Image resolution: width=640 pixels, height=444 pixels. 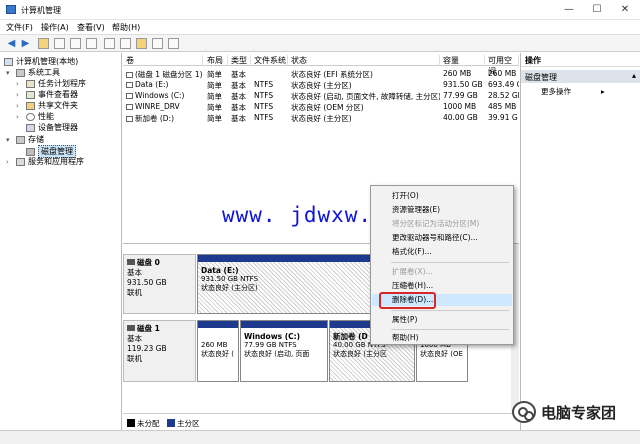 What do you see at coordinates (75, 43) in the screenshot?
I see `properties-icon` at bounding box center [75, 43].